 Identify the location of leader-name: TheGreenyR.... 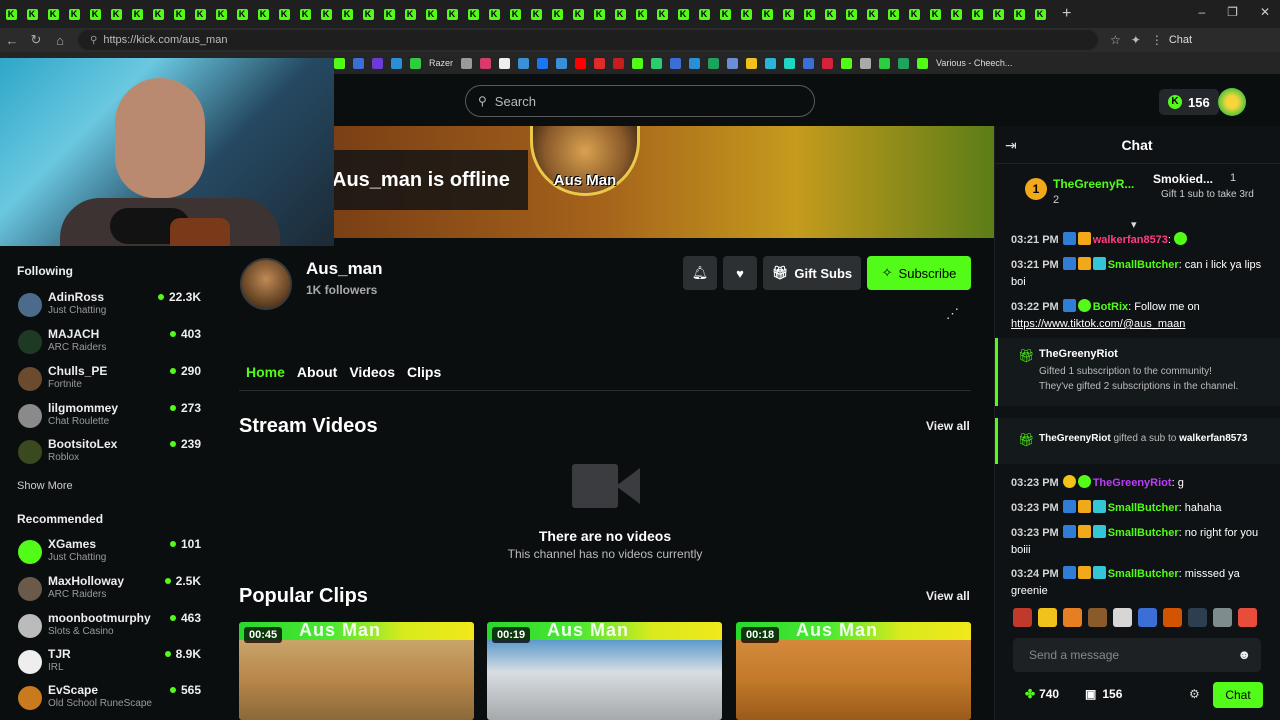
(1093, 184).